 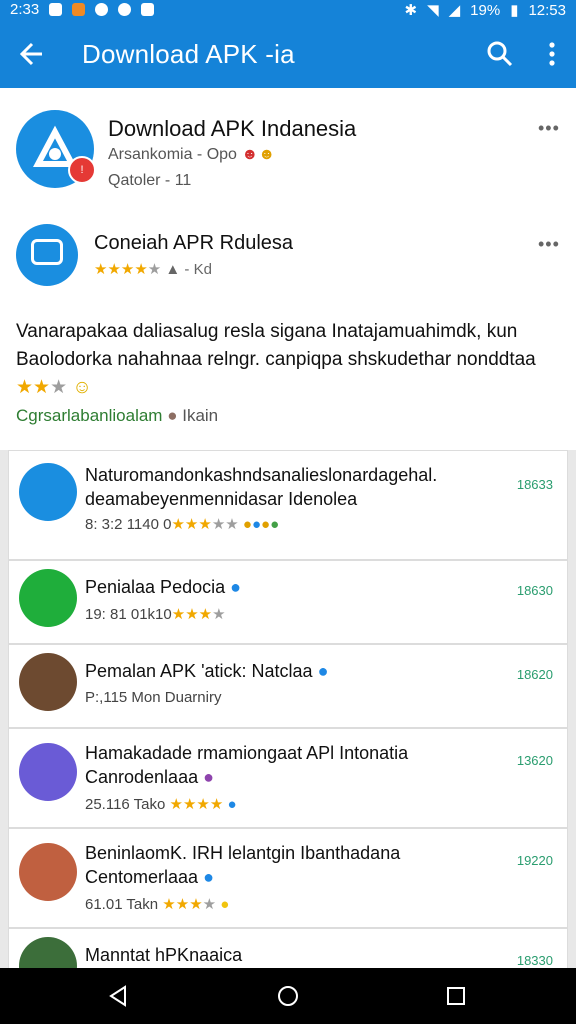 I want to click on battery-icon: ▮, so click(x=514, y=10).